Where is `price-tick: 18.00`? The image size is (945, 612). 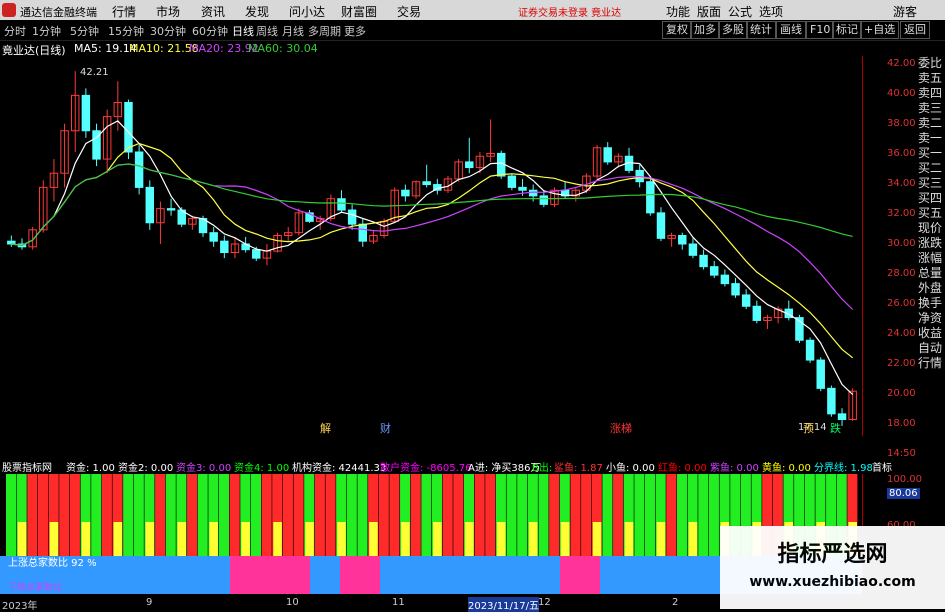
price-tick: 18.00 is located at coordinates (901, 423).